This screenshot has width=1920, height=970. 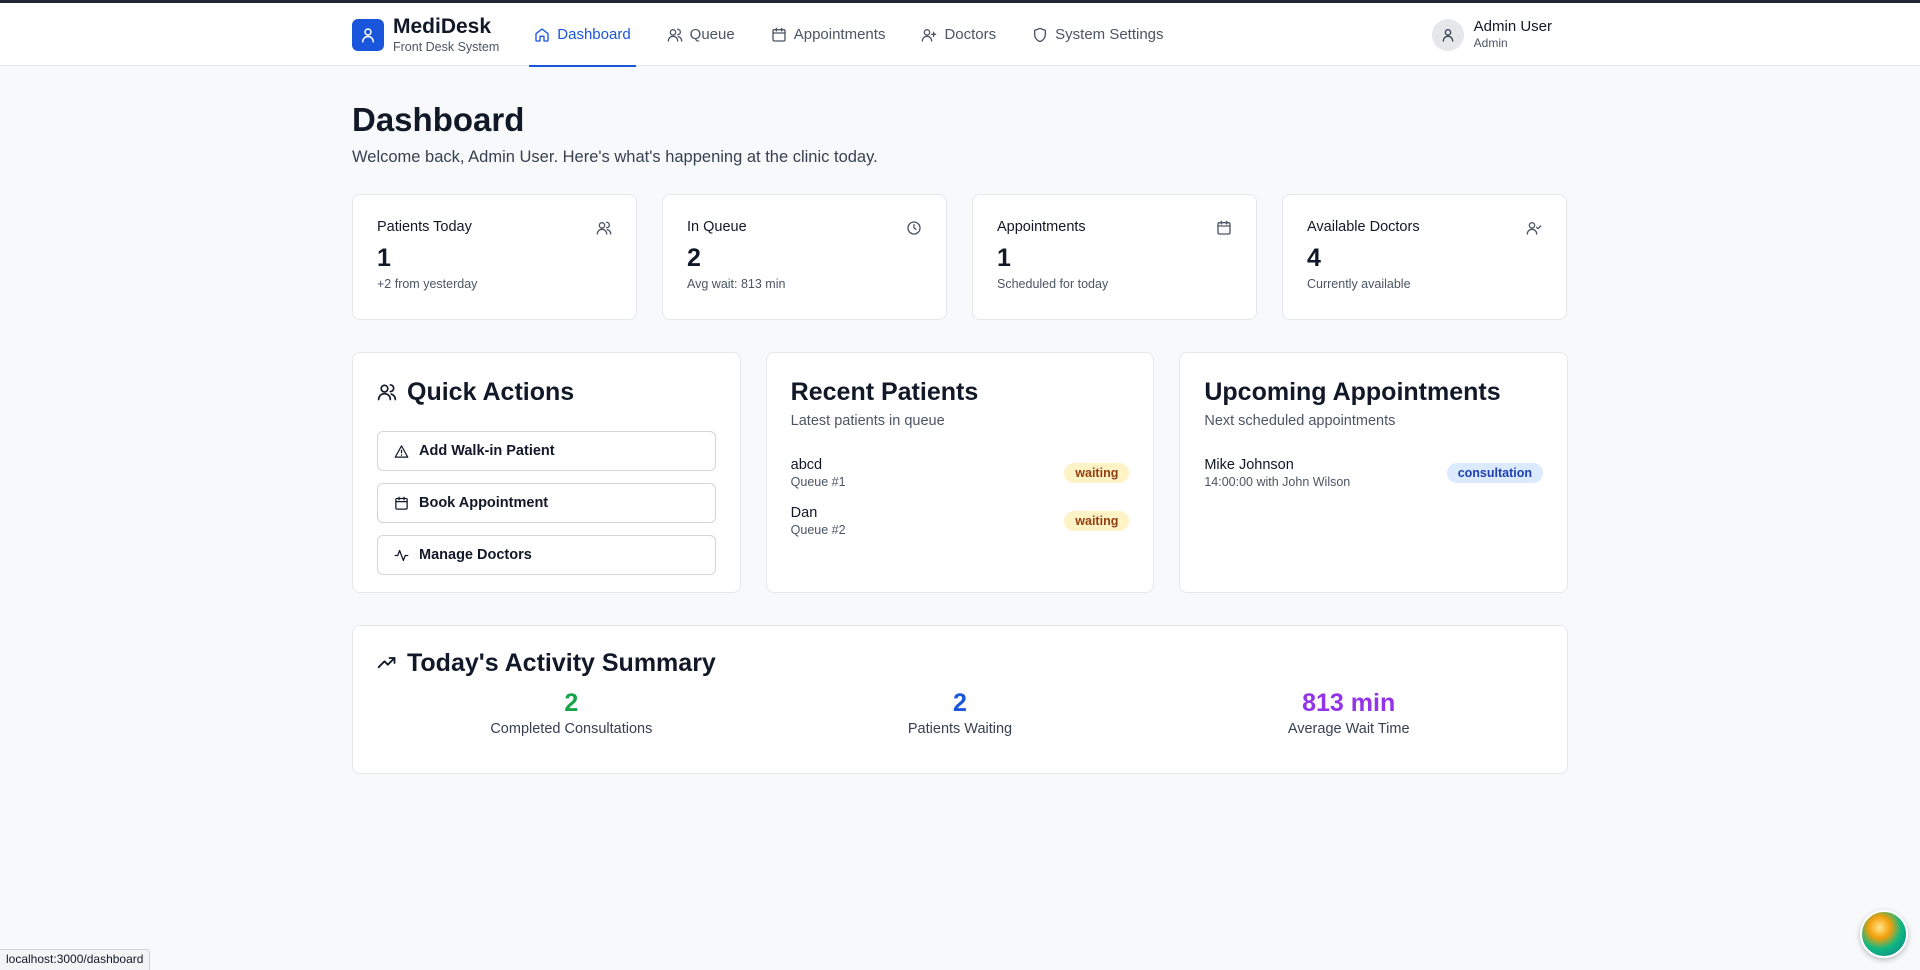 What do you see at coordinates (571, 729) in the screenshot?
I see `summary-label: Completed Consultations` at bounding box center [571, 729].